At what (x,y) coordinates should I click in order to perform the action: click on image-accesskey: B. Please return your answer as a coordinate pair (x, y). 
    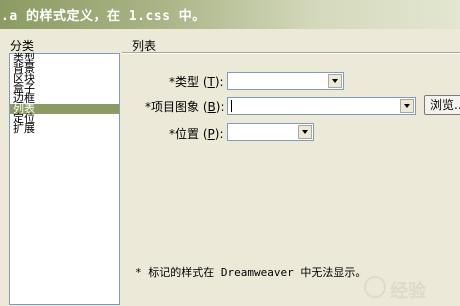
    Looking at the image, I should click on (211, 107).